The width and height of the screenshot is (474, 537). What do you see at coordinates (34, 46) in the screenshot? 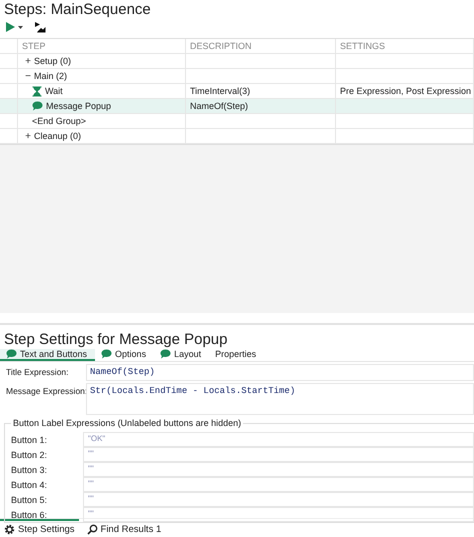
I see `column-header: STEP` at bounding box center [34, 46].